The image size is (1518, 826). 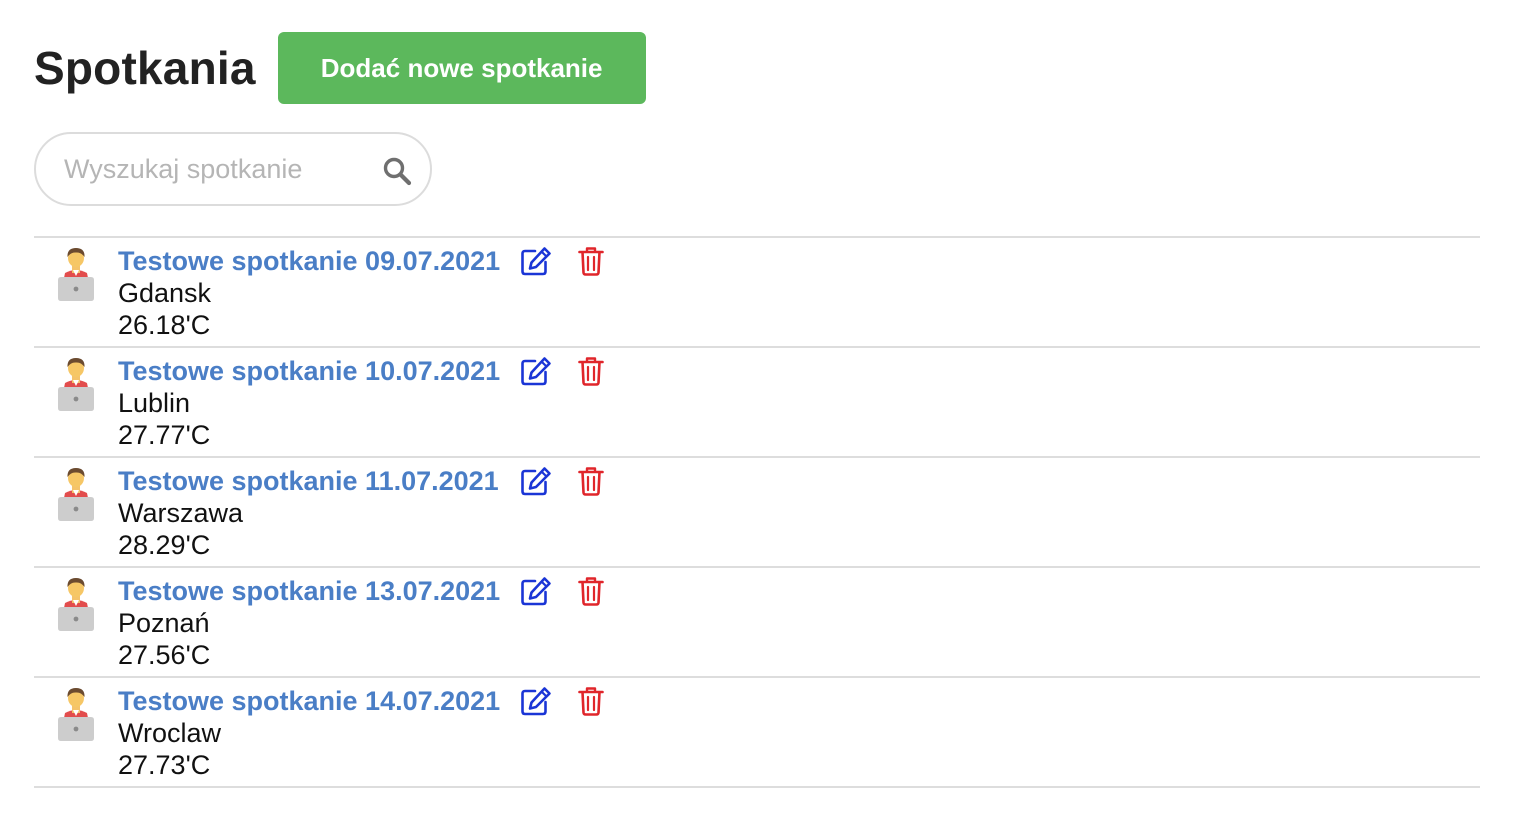 What do you see at coordinates (309, 701) in the screenshot?
I see `meeting-title-link: Testowe spotkanie 14.07.2021` at bounding box center [309, 701].